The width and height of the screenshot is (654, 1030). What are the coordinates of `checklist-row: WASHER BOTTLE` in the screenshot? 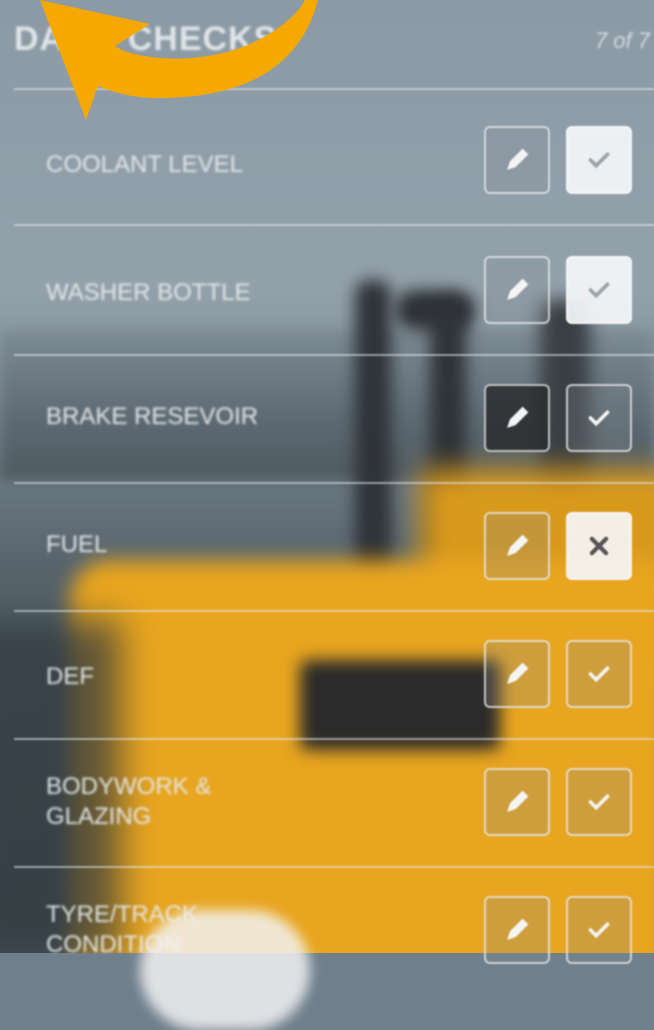 It's located at (327, 291).